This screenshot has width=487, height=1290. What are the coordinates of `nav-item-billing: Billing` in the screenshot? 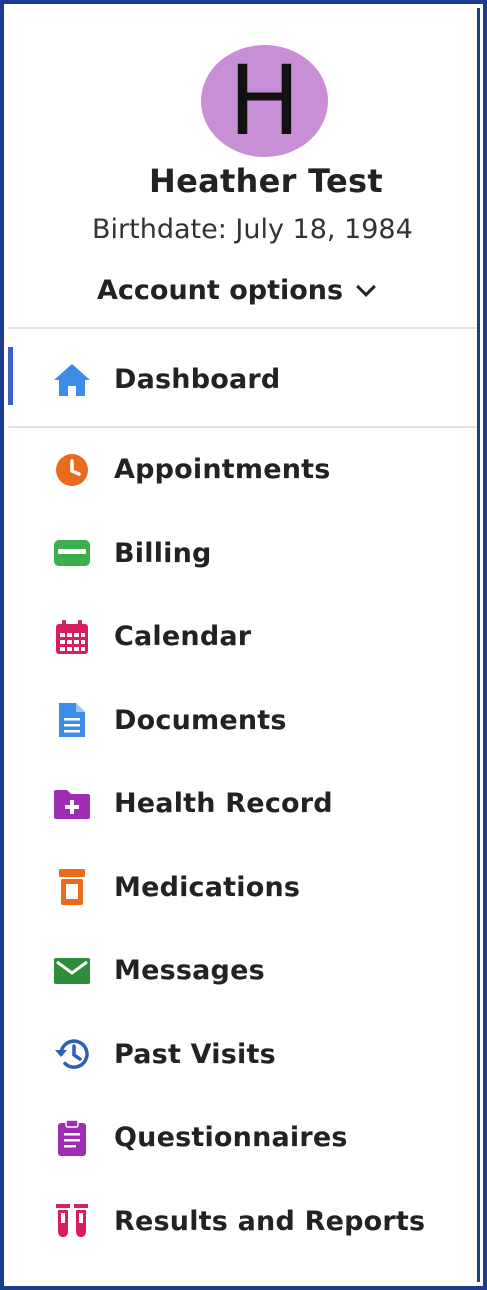 It's located at (242, 554).